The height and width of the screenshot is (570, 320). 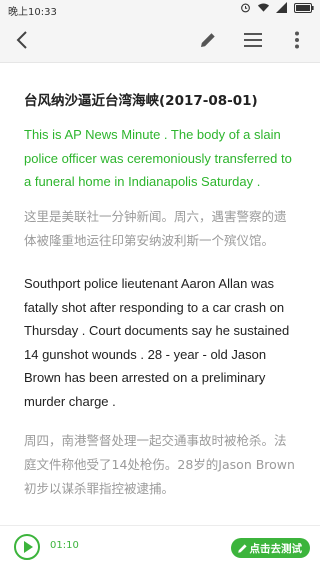 What do you see at coordinates (145, 377) in the screenshot?
I see `text-line: Brown has been arrested on a preliminary` at bounding box center [145, 377].